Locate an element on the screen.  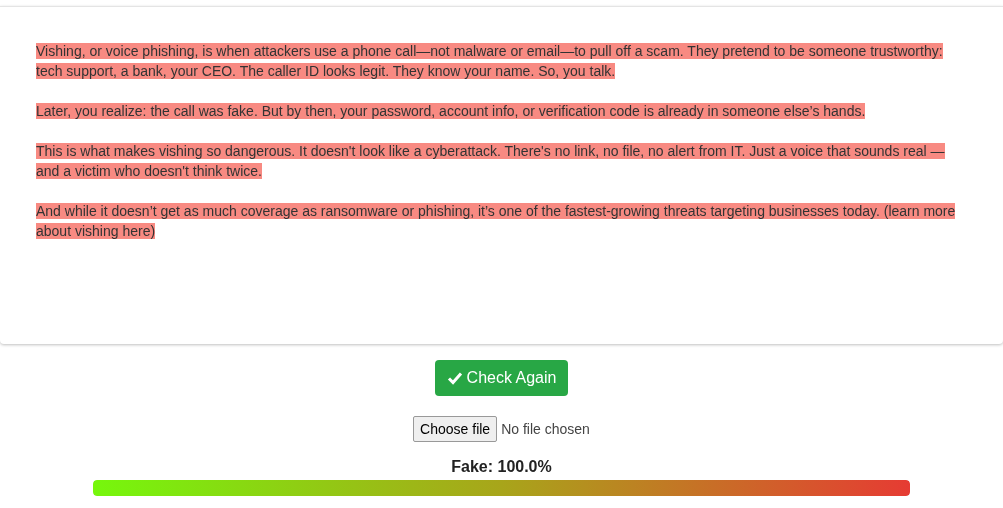
check-icon is located at coordinates (454, 378).